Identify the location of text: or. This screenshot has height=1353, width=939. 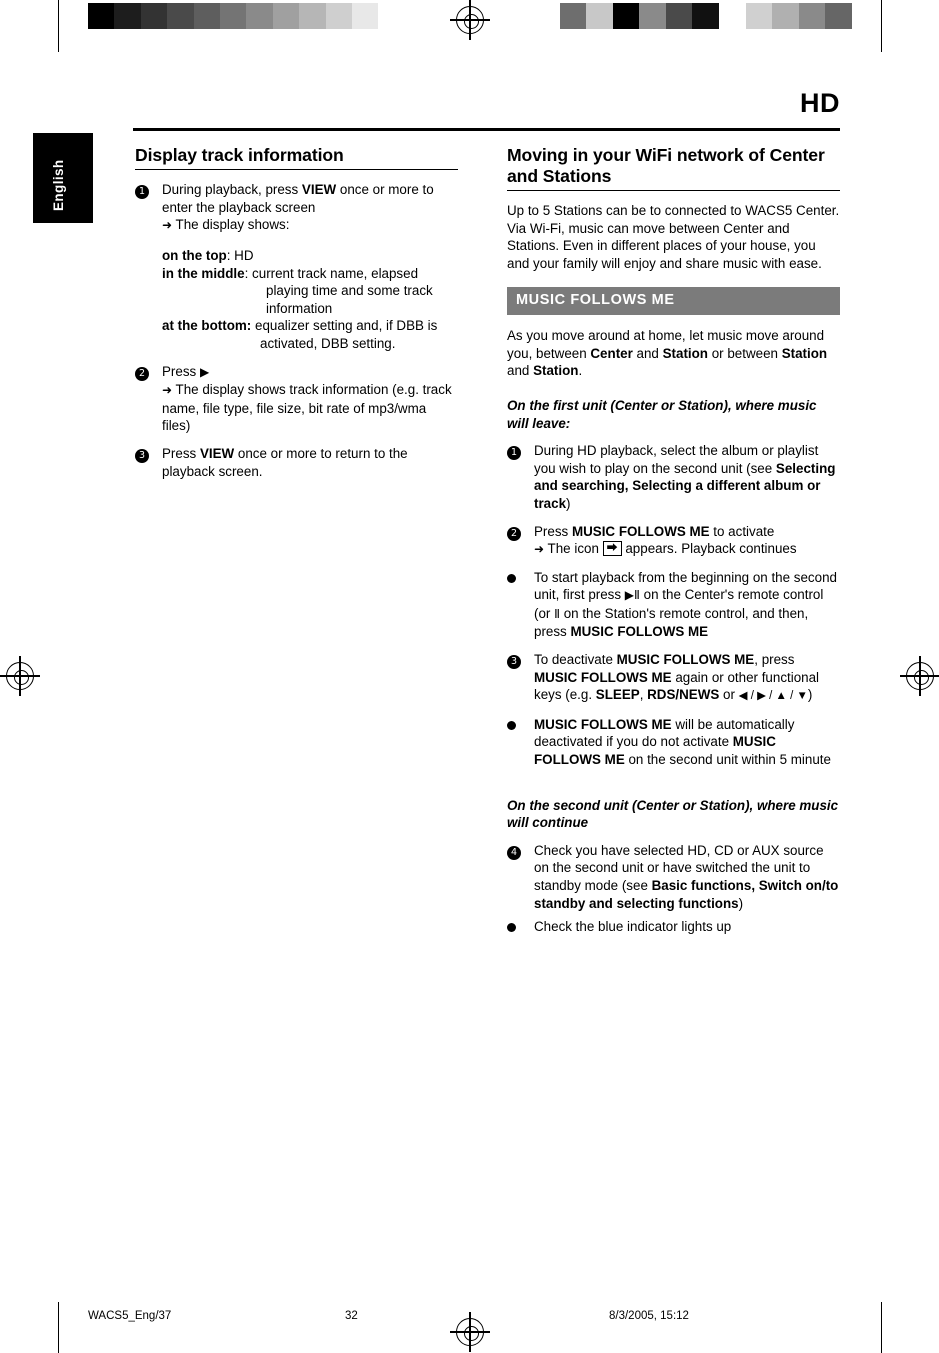
(729, 695).